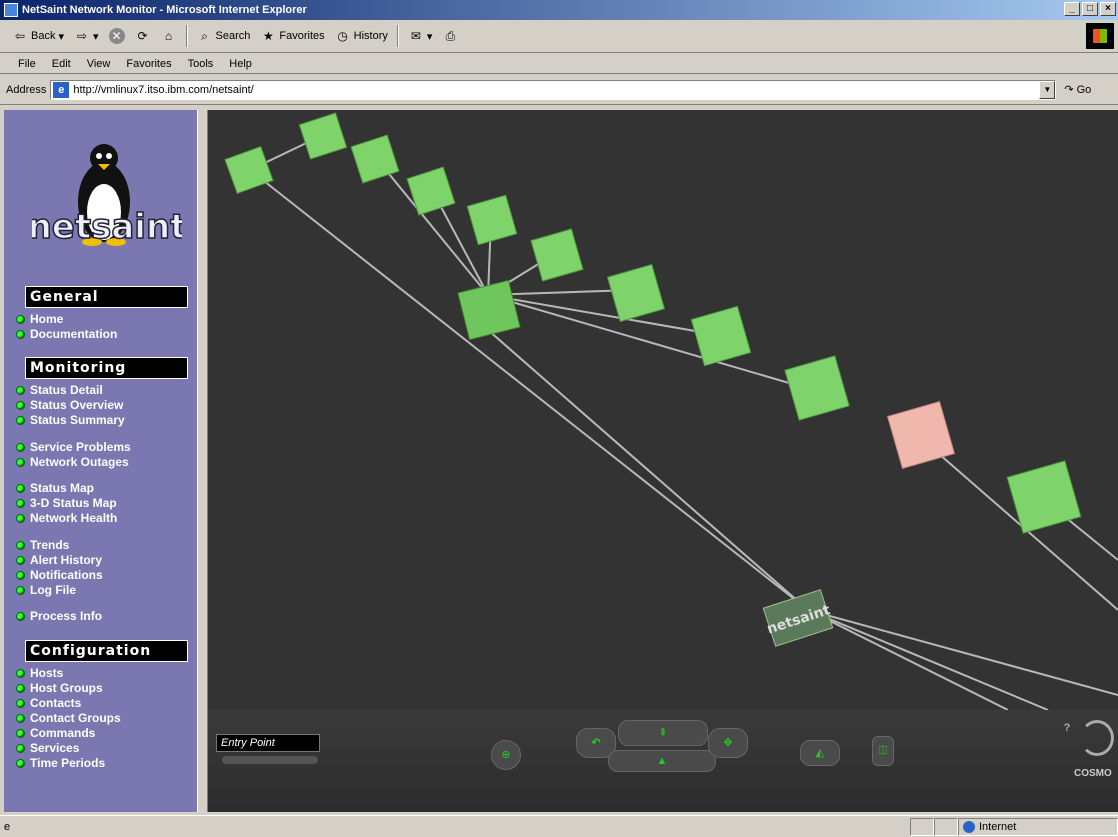  I want to click on nav-status-map: Status Map, so click(55, 488).